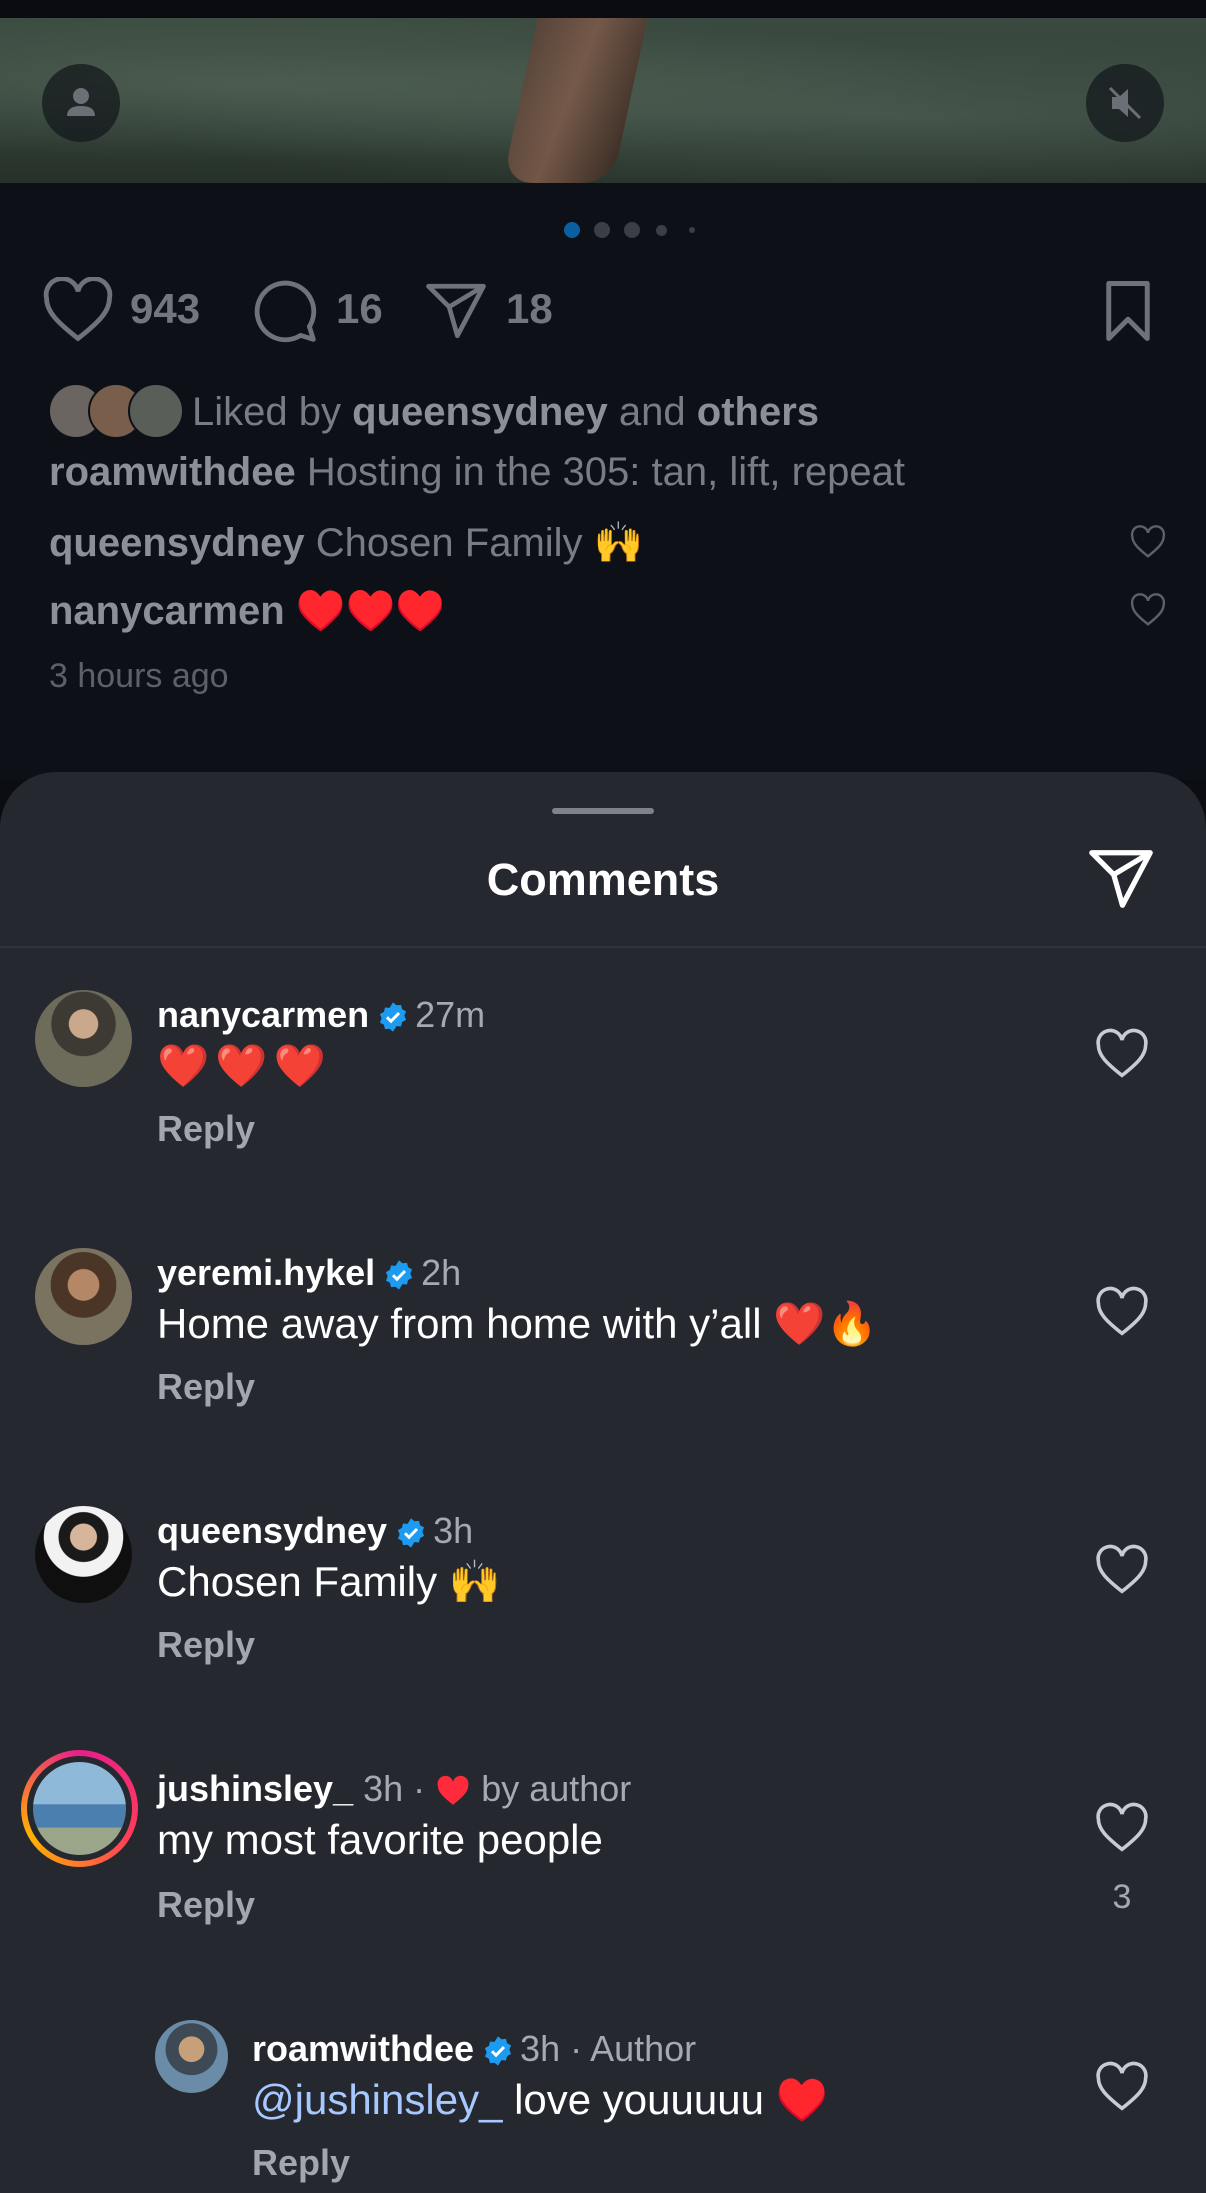  Describe the element at coordinates (479, 543) in the screenshot. I see `preview-comment-text: Chosen Family 🙌` at that location.